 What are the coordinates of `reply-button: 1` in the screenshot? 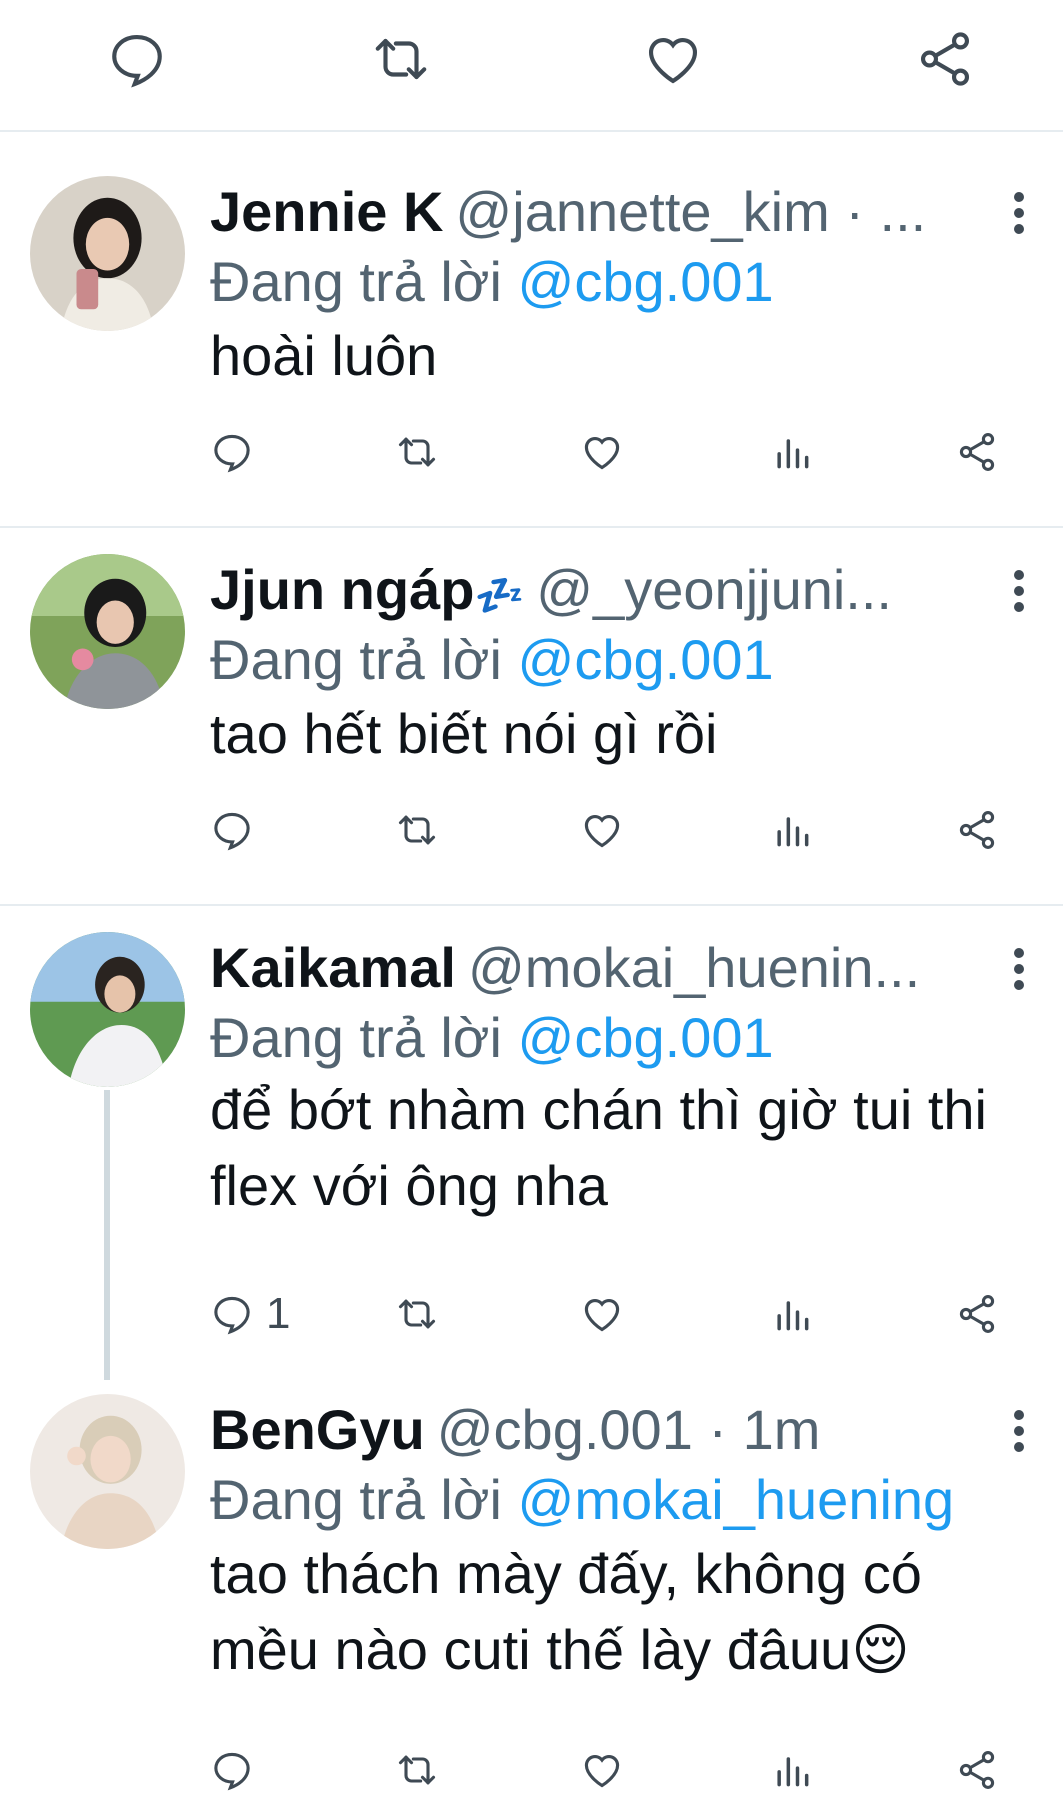 It's located at (250, 1314).